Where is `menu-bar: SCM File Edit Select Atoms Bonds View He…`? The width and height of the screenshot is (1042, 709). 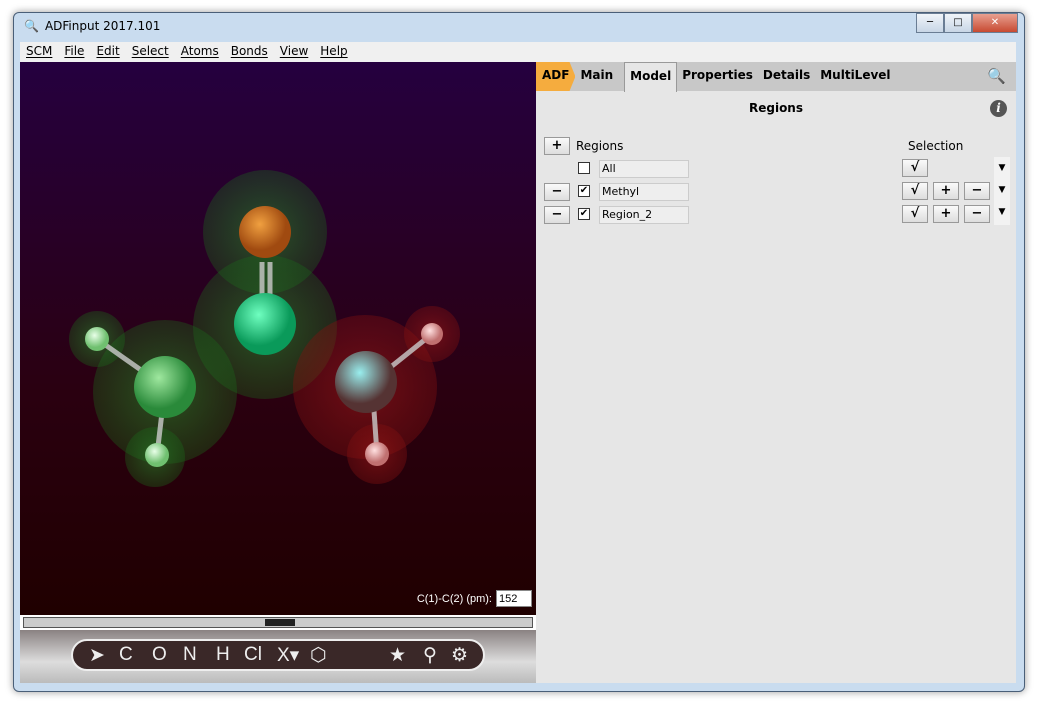 menu-bar: SCM File Edit Select Atoms Bonds View He… is located at coordinates (518, 52).